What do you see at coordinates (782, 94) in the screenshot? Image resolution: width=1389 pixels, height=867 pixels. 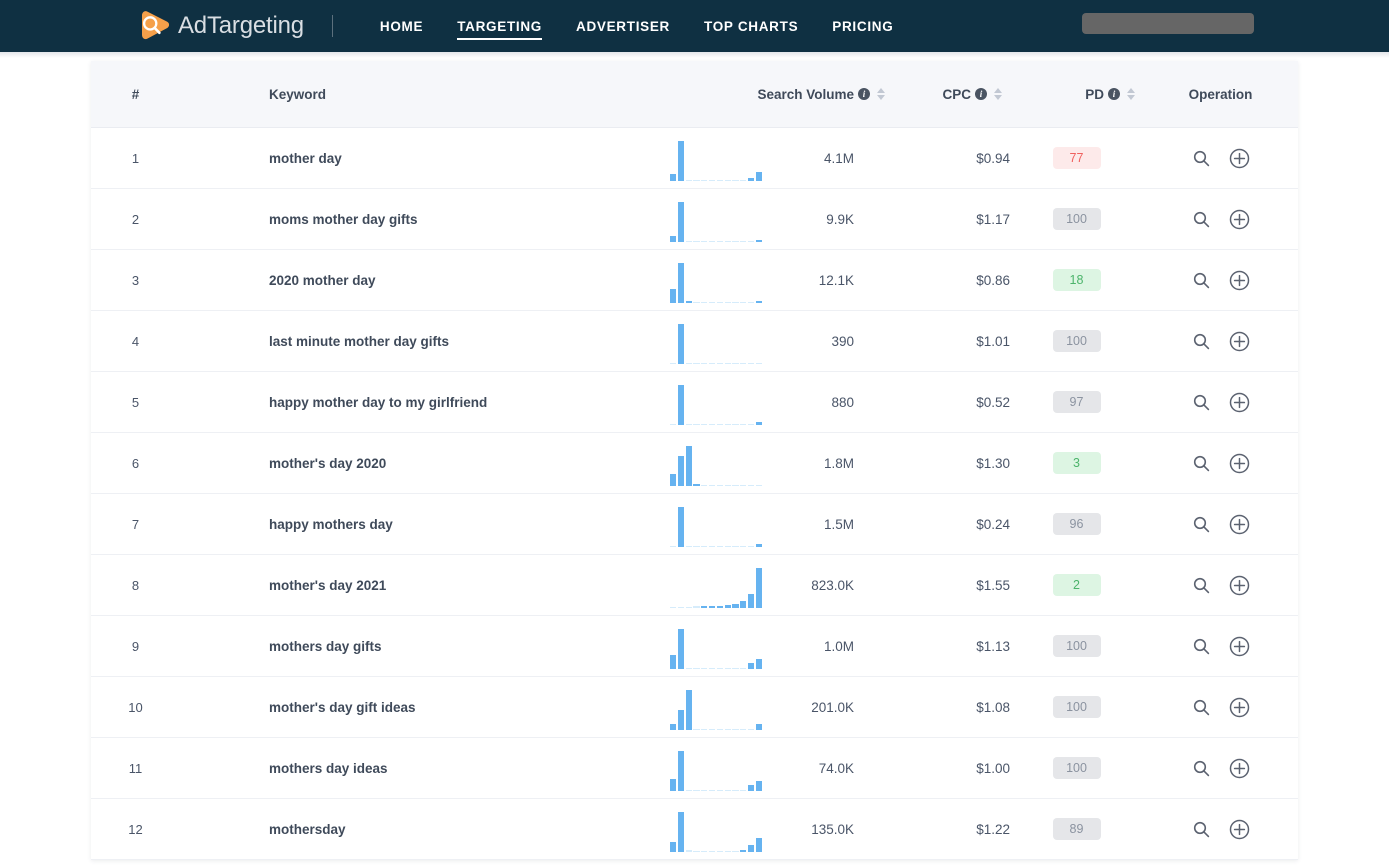 I see `column-header-search-volume: Search Volume i` at bounding box center [782, 94].